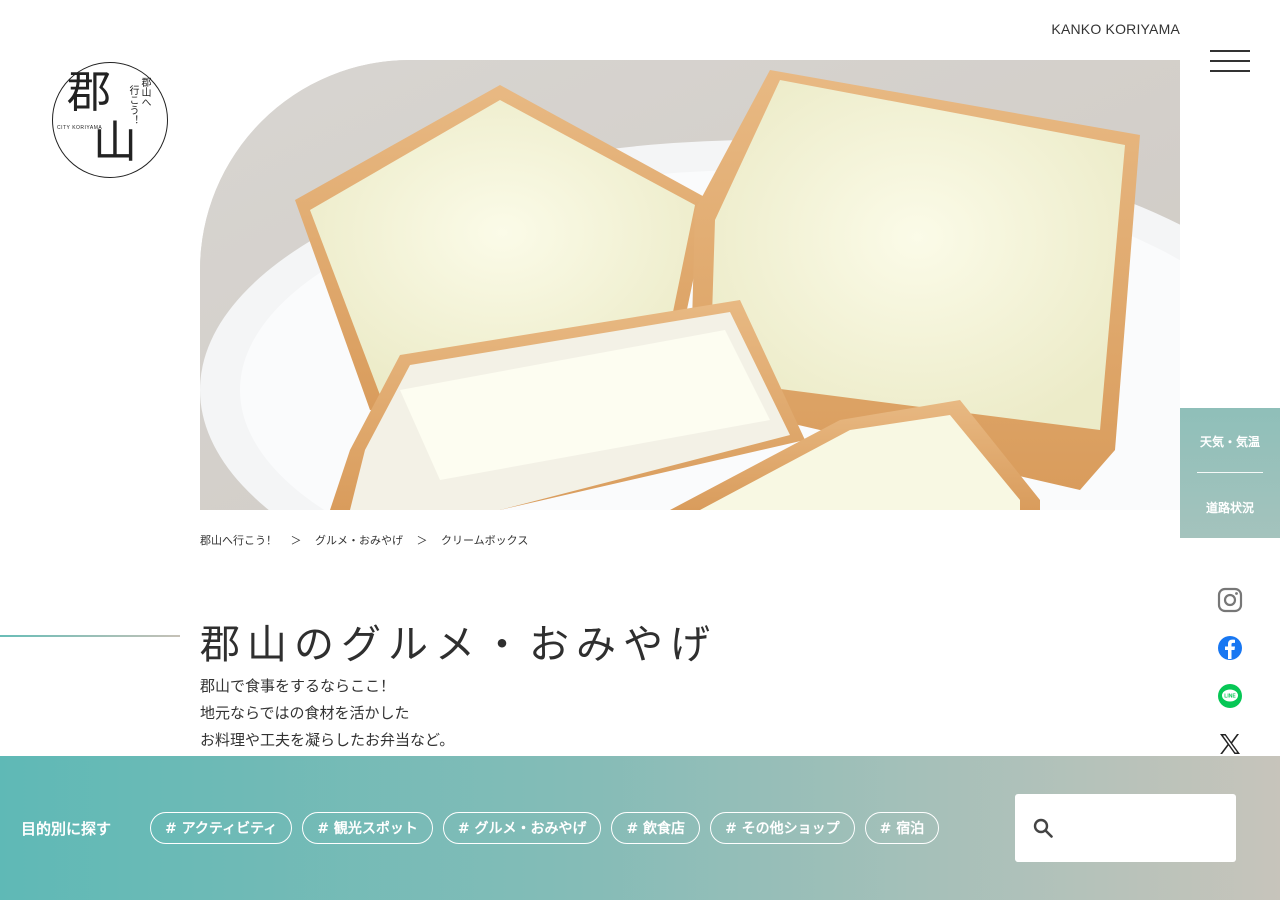  I want to click on side-panel-divider, so click(1230, 472).